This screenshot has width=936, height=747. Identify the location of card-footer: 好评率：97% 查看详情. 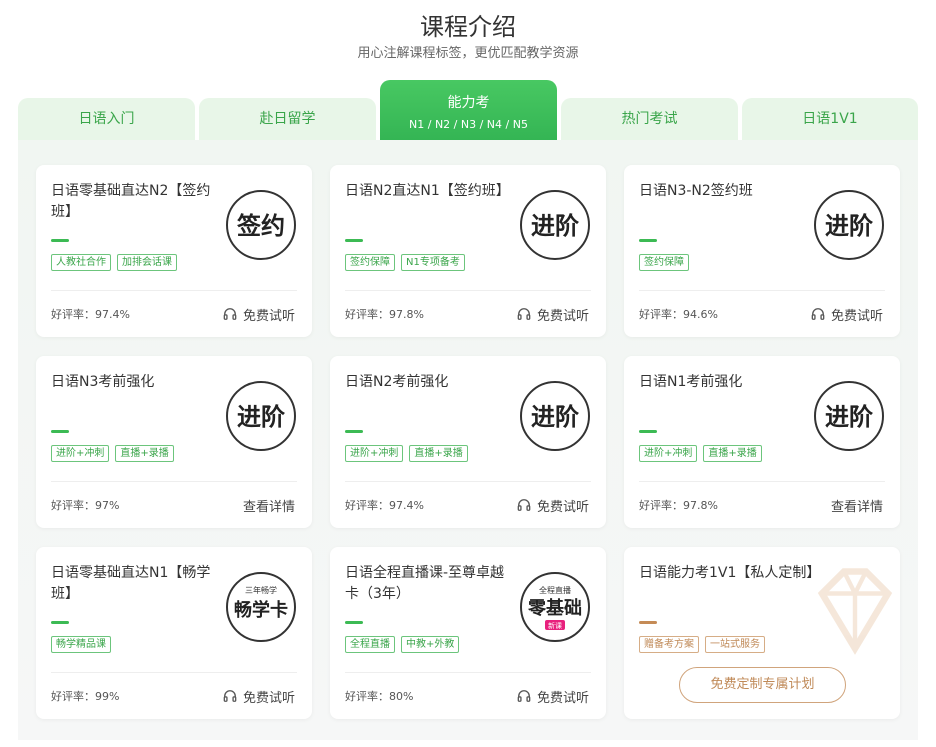
(173, 505).